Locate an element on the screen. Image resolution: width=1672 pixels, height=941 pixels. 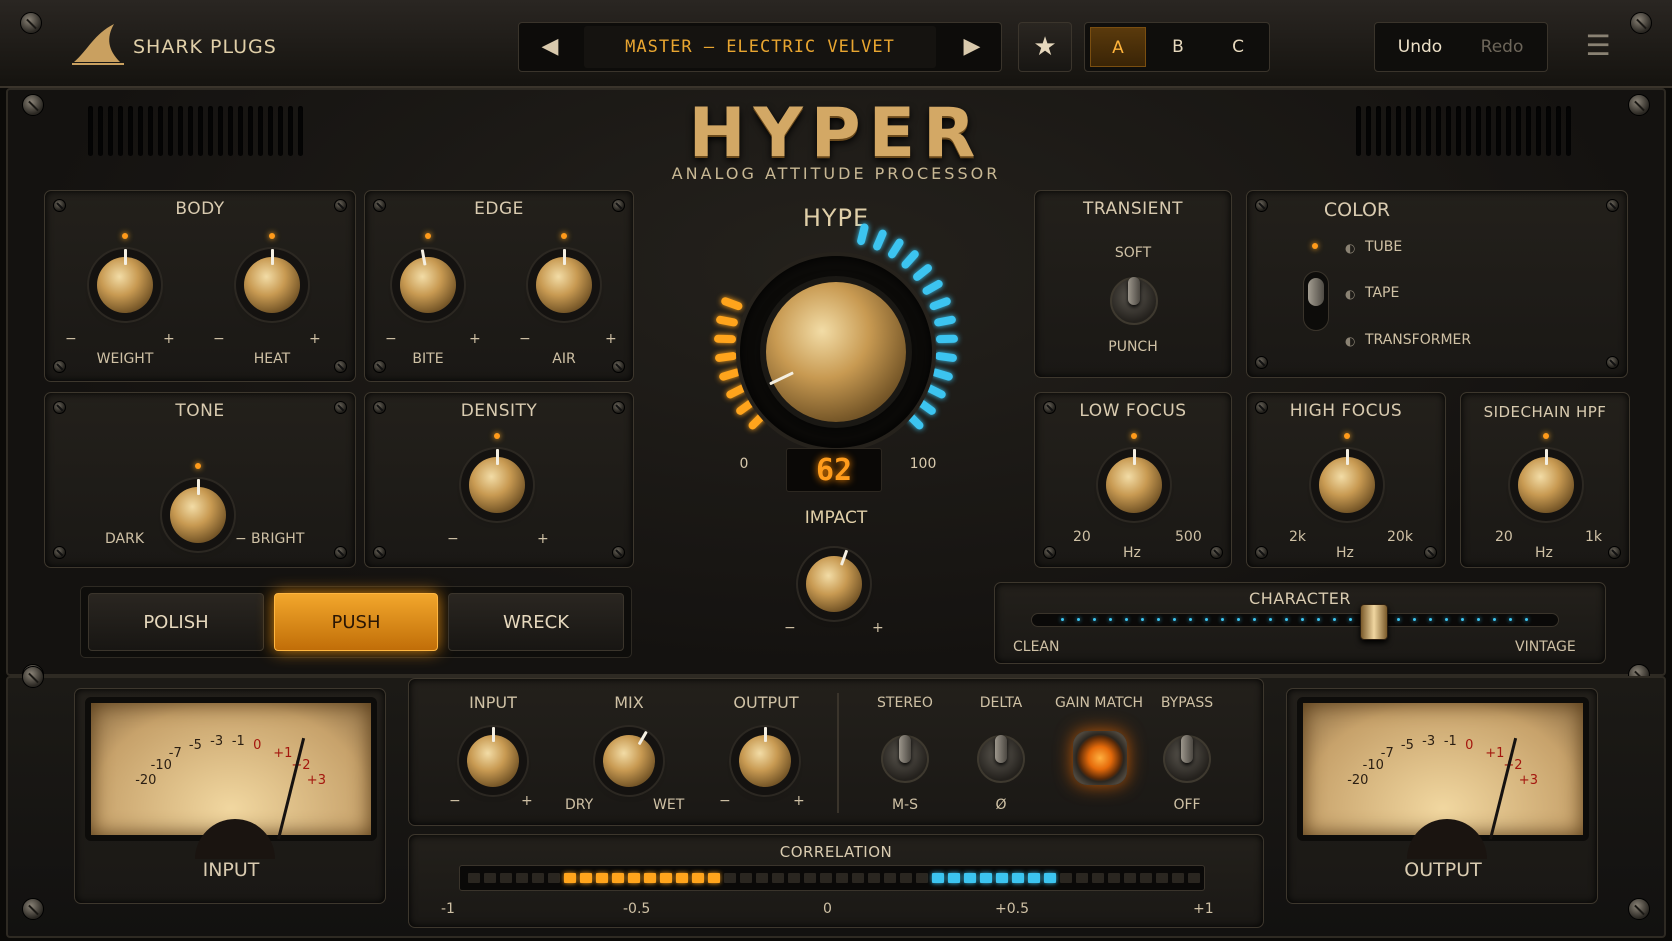
delta-toggle is located at coordinates (1001, 759).